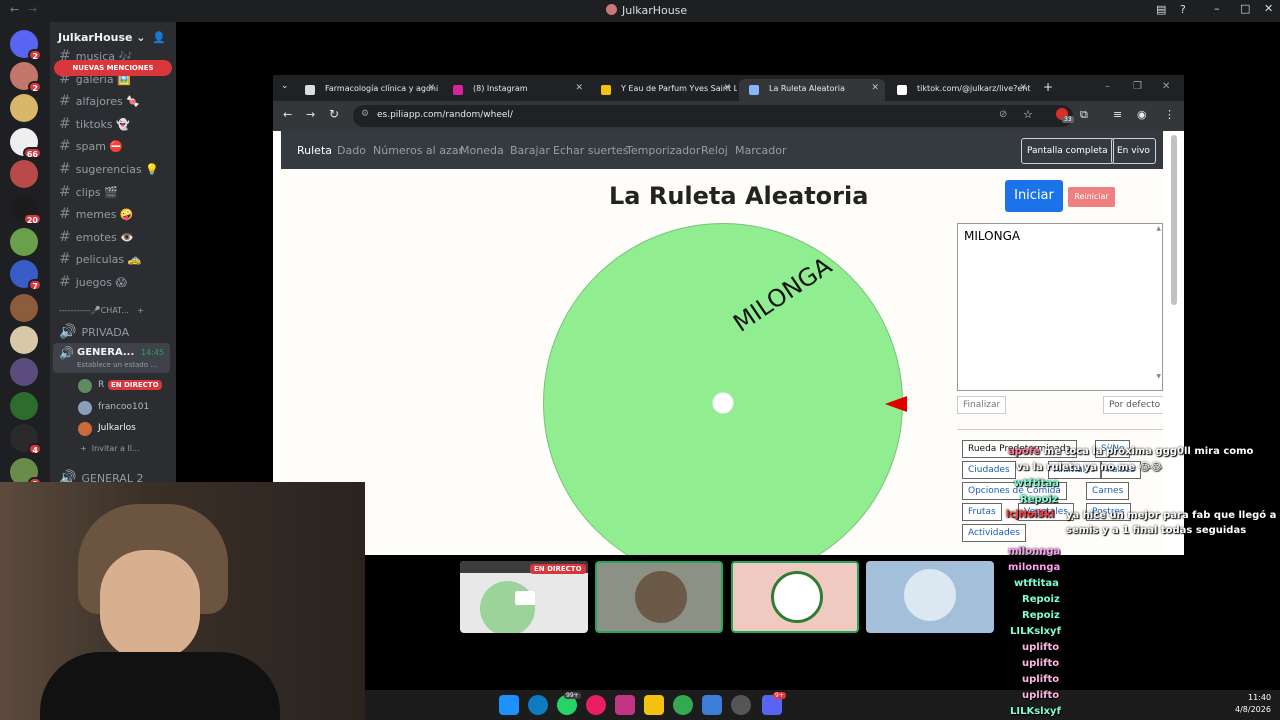 This screenshot has height=720, width=1280. Describe the element at coordinates (102, 37) in the screenshot. I see `server-name: JulkarHouse ⌄` at that location.